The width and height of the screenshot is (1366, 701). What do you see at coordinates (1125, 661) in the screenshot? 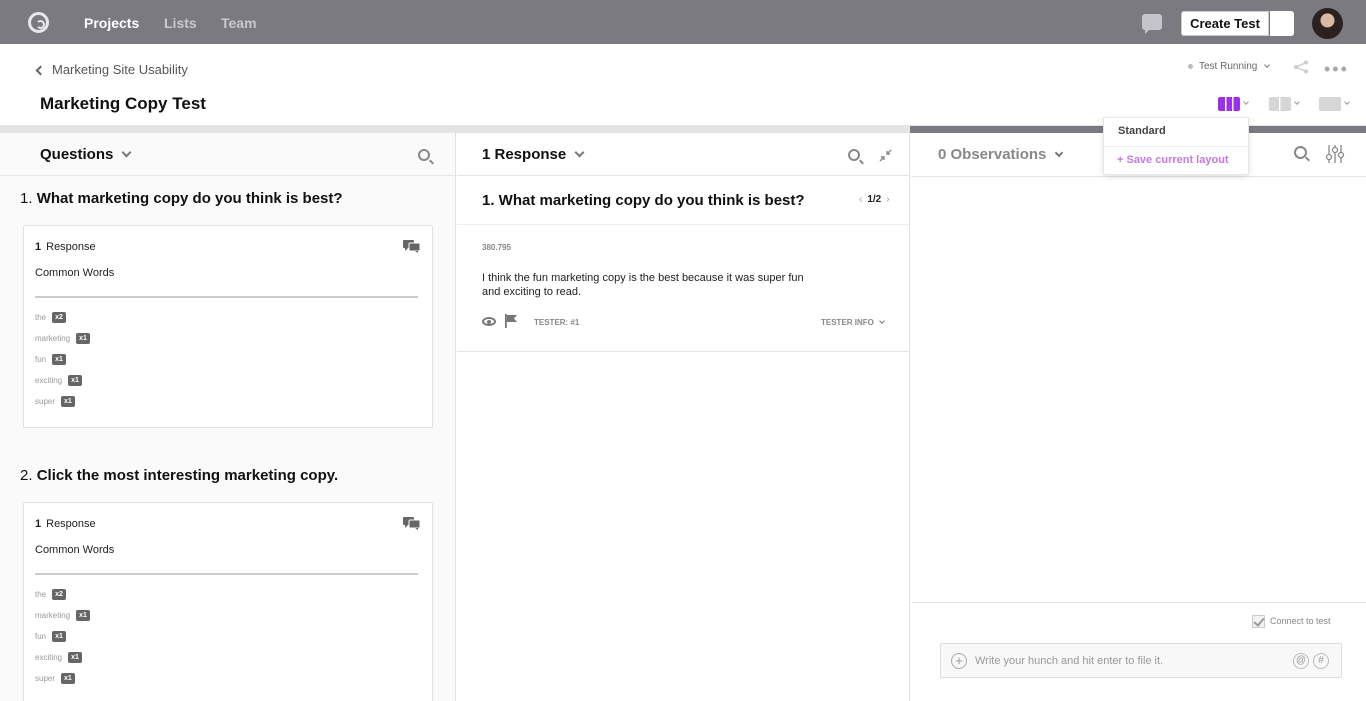
I see `hunch-input` at bounding box center [1125, 661].